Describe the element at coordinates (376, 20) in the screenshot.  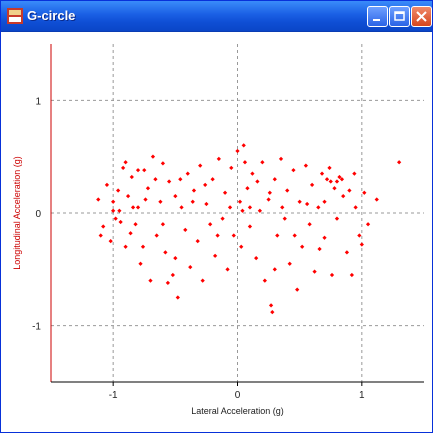
I see `minimize-icon` at that location.